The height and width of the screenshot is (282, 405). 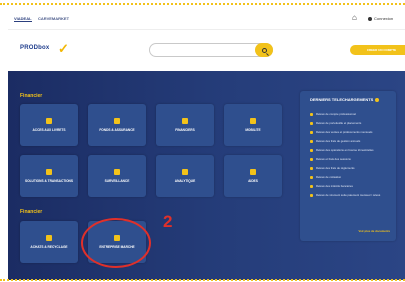 I want to click on search-button, so click(x=264, y=50).